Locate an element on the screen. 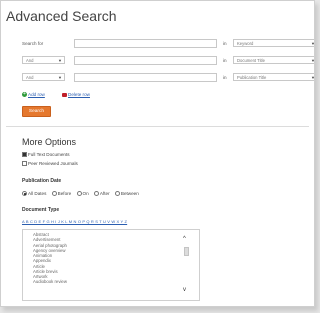 The image size is (320, 313). search-for-label: Search for is located at coordinates (33, 43).